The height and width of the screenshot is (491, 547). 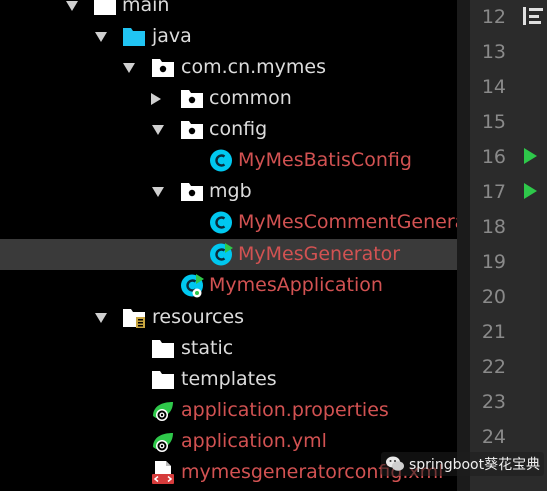 I want to click on tree-row-main: main, so click(x=228, y=10).